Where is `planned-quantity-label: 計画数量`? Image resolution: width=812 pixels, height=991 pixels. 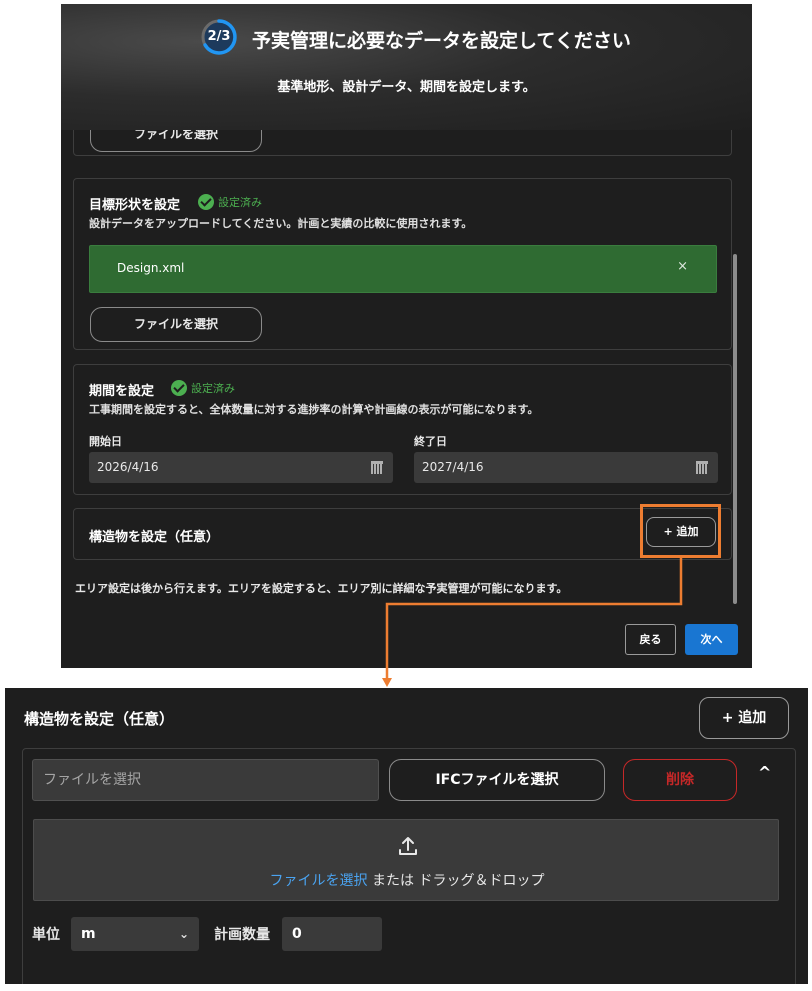
planned-quantity-label: 計画数量 is located at coordinates (242, 935).